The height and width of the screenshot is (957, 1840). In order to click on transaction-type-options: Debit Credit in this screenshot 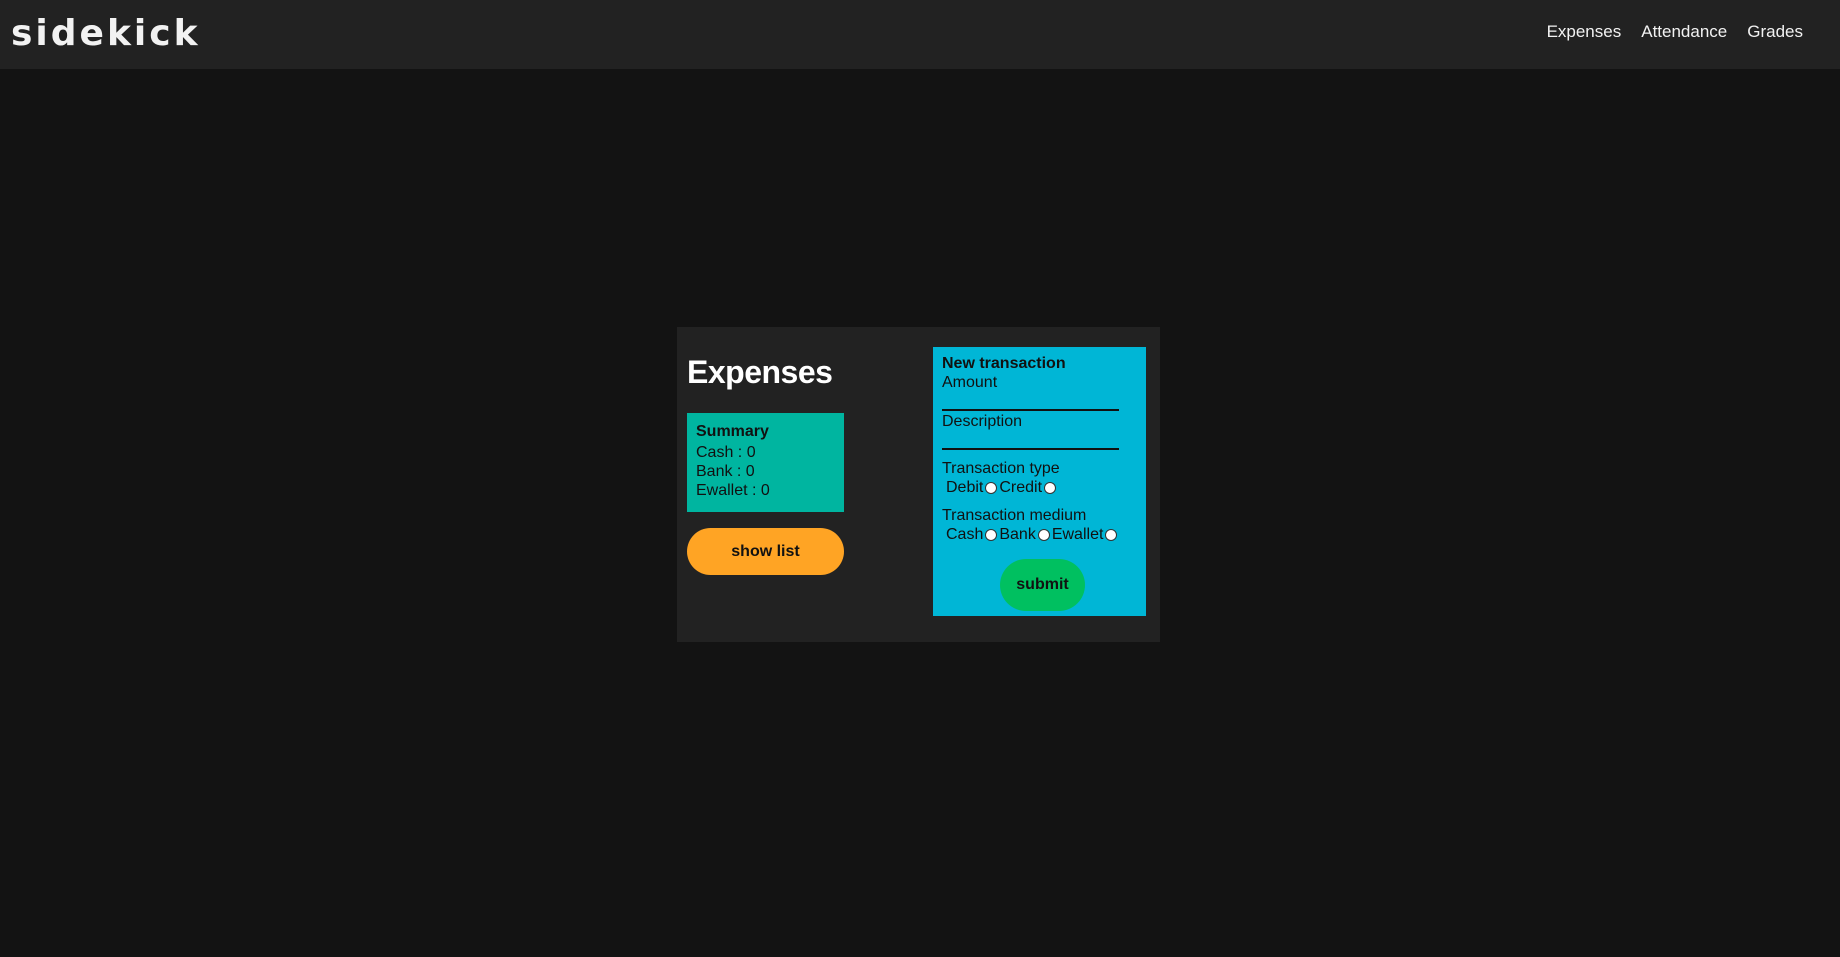, I will do `click(1039, 487)`.